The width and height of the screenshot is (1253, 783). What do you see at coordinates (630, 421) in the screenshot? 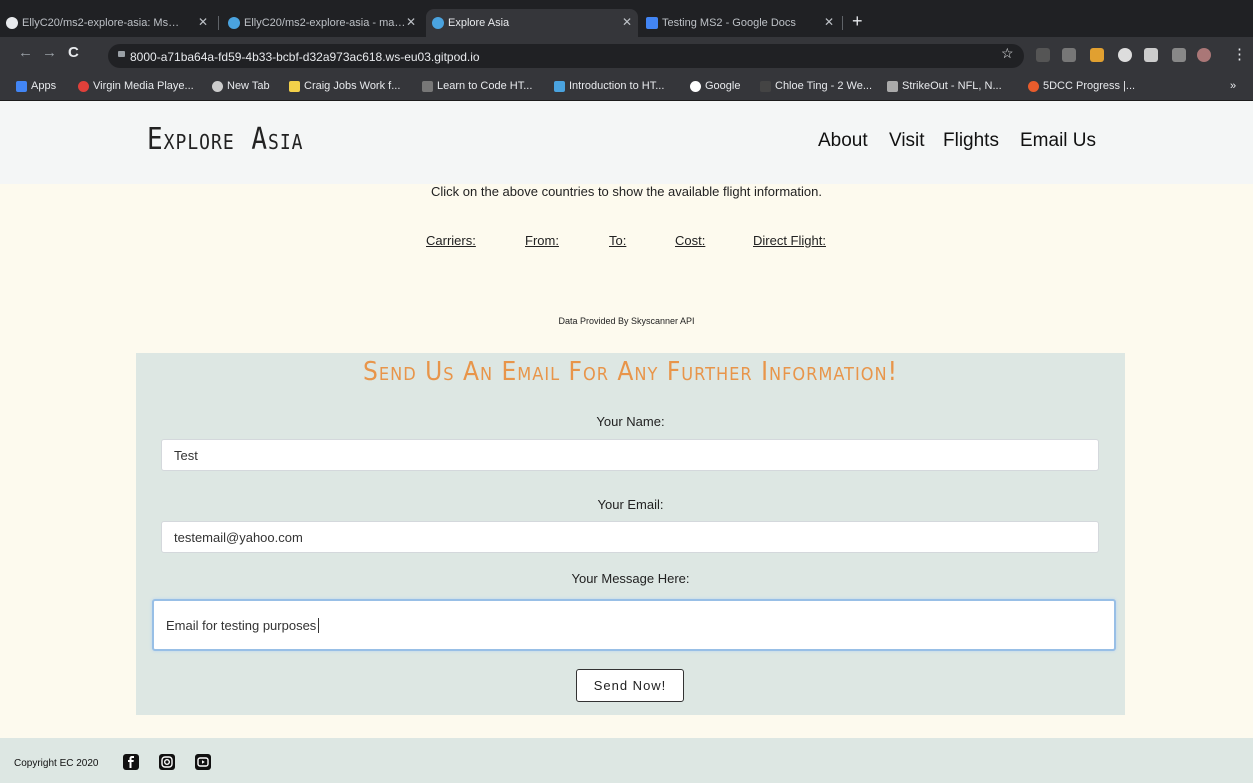
I see `name-label: Your Name:` at bounding box center [630, 421].